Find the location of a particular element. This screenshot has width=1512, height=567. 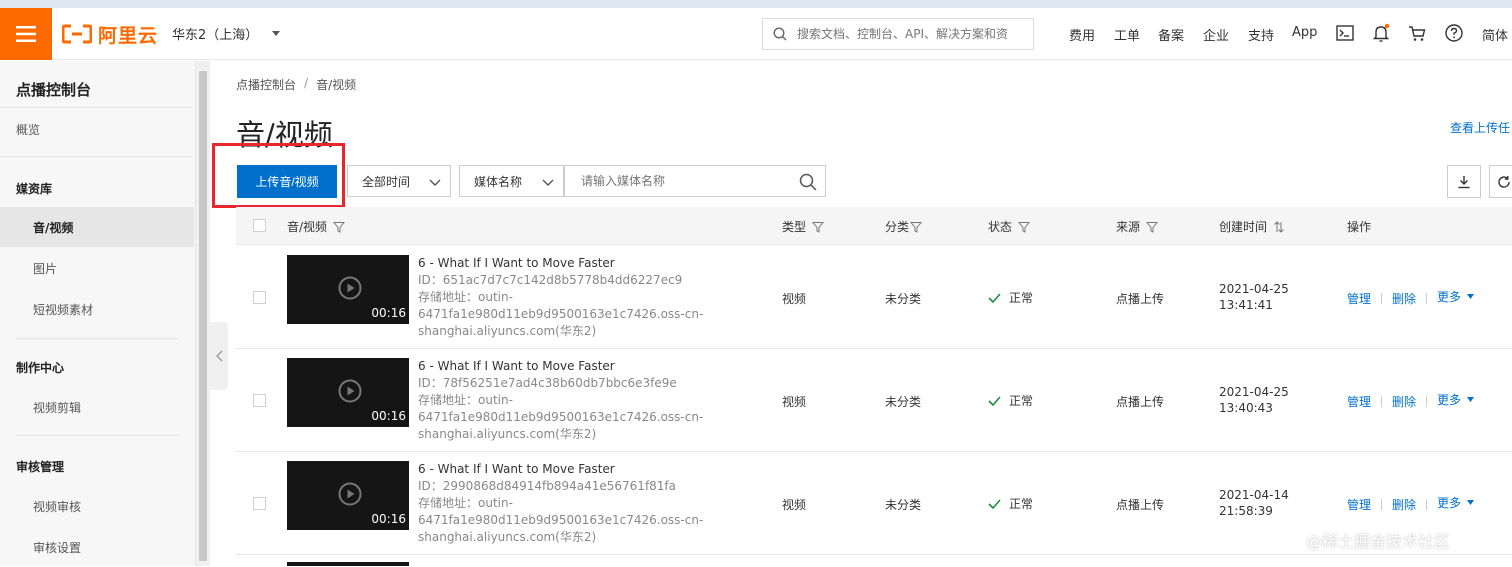

created-time: 21:58:39 is located at coordinates (1246, 511).